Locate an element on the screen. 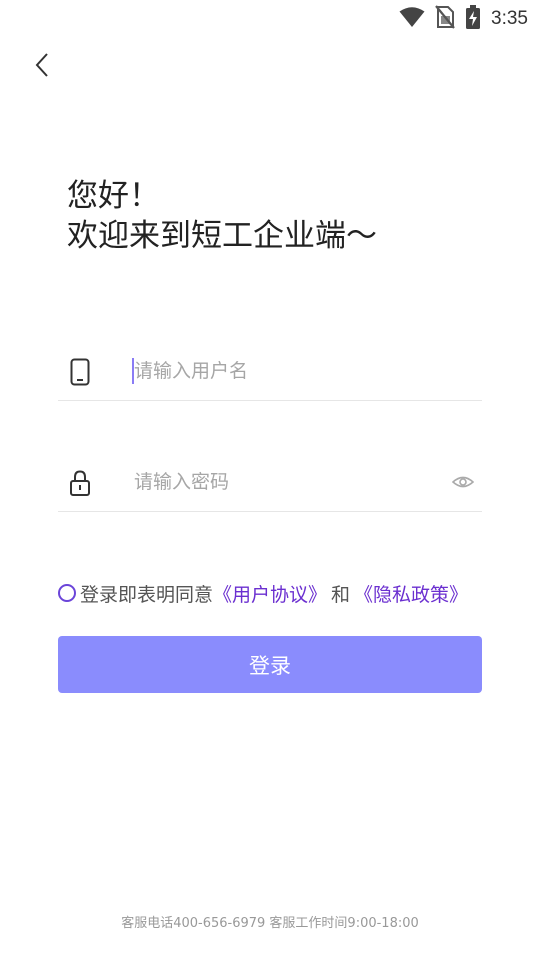  agreement-joiner: 和 is located at coordinates (341, 594).